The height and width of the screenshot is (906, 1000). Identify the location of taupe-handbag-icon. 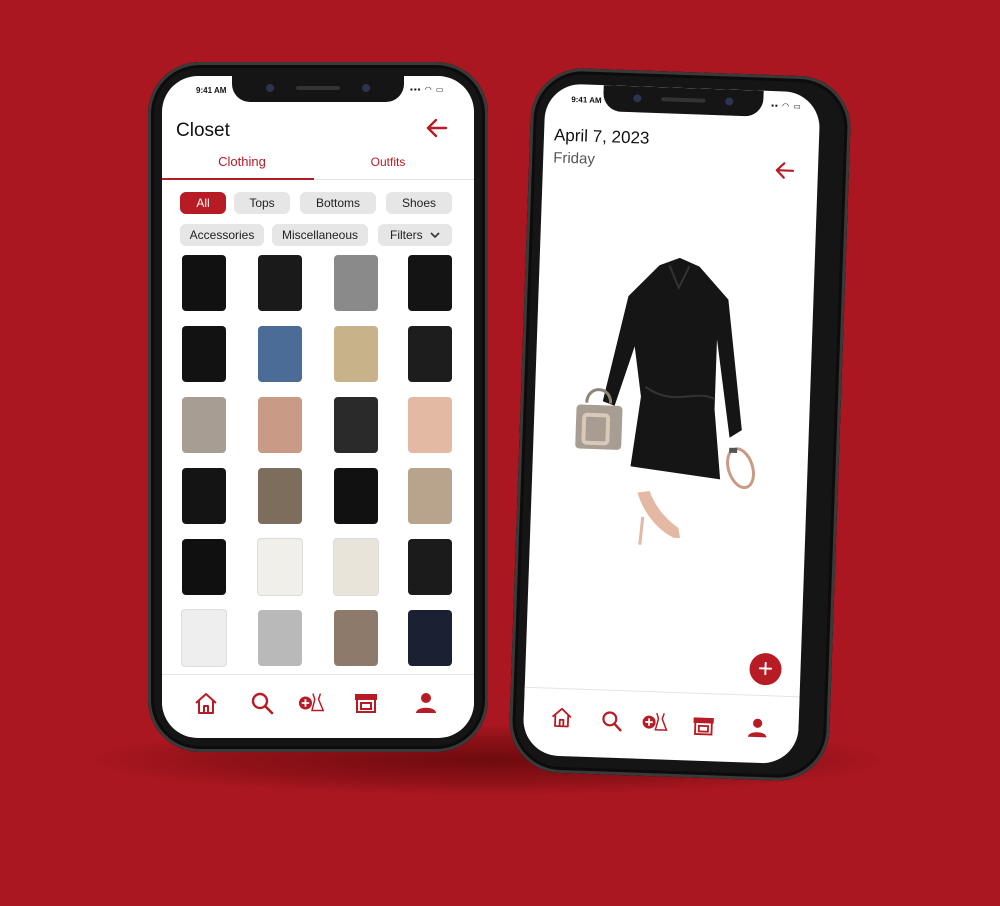
(204, 425).